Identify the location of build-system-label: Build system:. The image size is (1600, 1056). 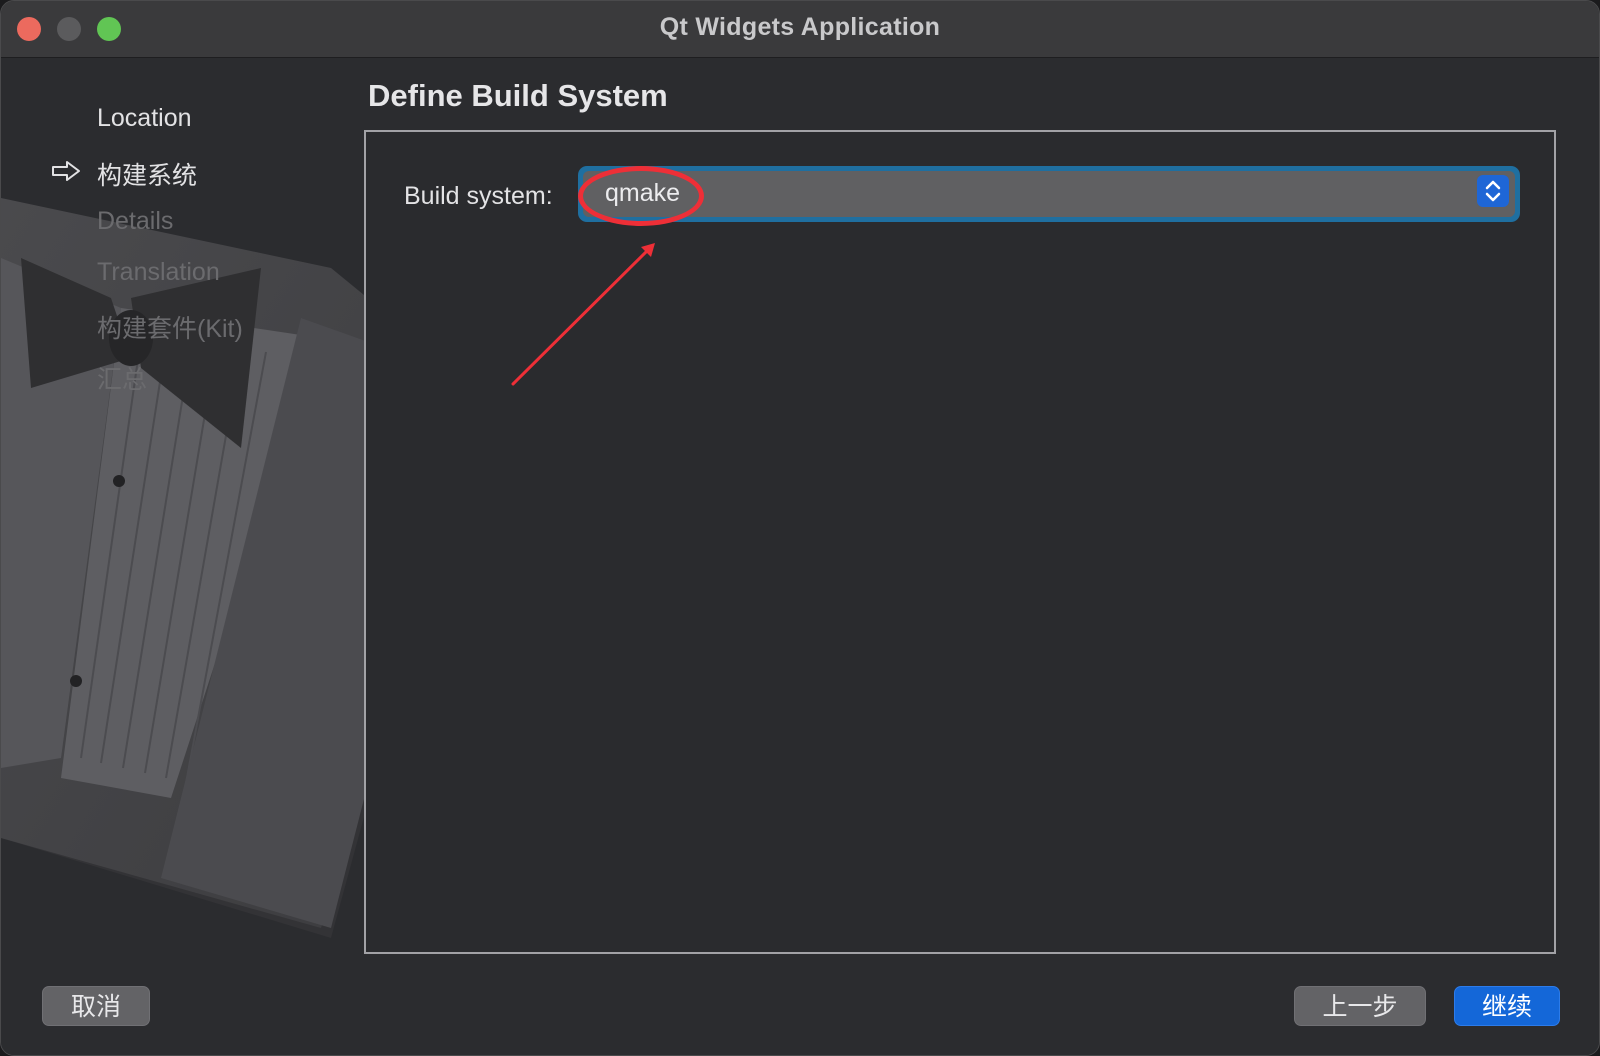
(478, 196).